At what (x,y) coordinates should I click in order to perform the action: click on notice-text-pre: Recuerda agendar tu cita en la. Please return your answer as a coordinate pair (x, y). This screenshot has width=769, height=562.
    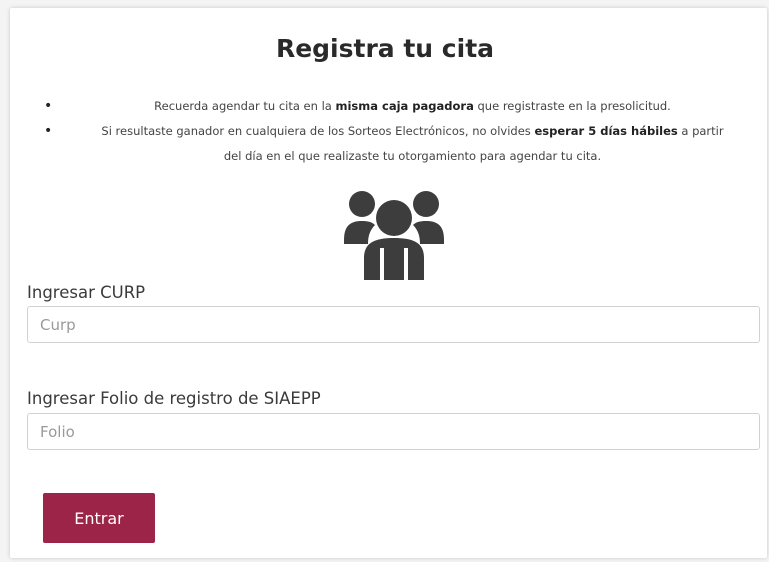
    Looking at the image, I should click on (245, 106).